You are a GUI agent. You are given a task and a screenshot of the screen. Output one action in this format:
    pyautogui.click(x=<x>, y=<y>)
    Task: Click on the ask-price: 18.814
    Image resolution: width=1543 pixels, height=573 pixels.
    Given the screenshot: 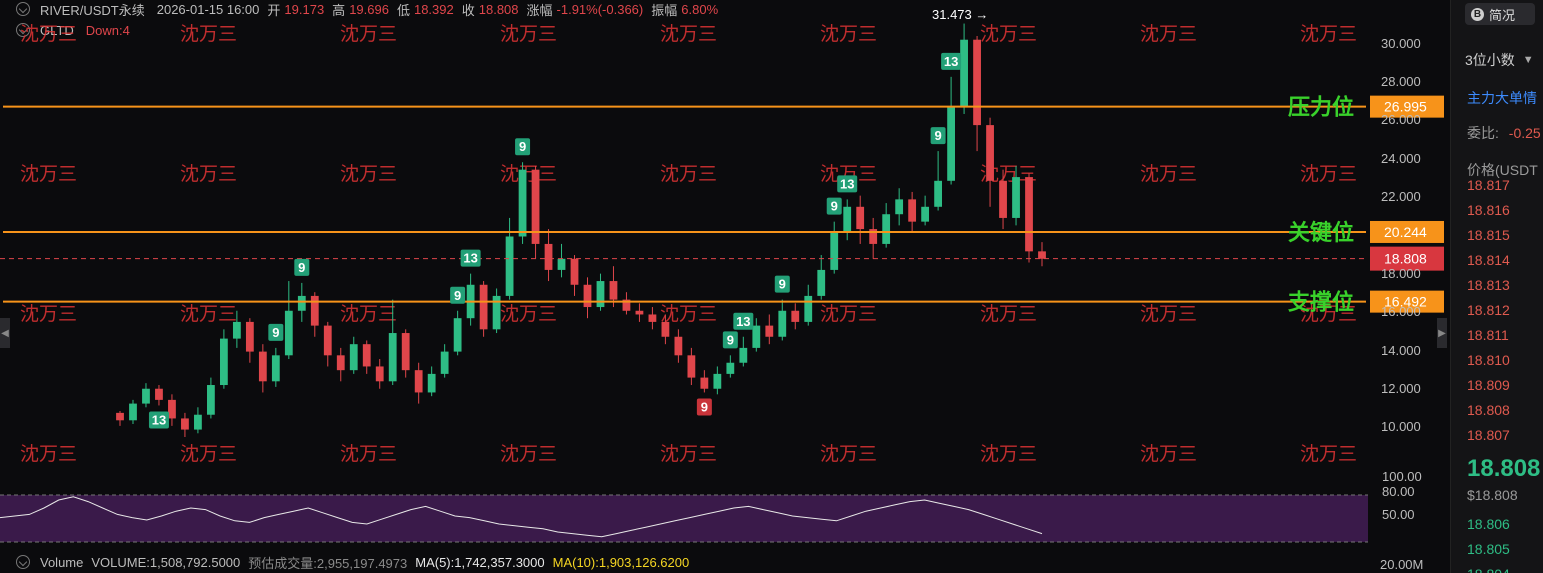 What is the action you would take?
    pyautogui.click(x=1488, y=260)
    